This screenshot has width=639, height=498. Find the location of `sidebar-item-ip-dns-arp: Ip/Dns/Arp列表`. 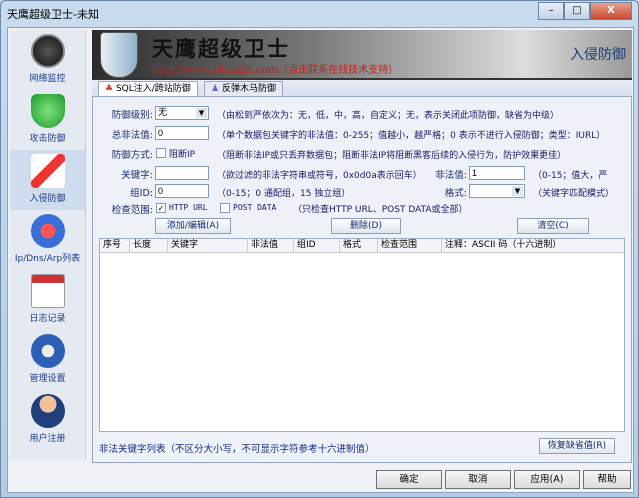

sidebar-item-ip-dns-arp: Ip/Dns/Arp列表 is located at coordinates (47, 240).